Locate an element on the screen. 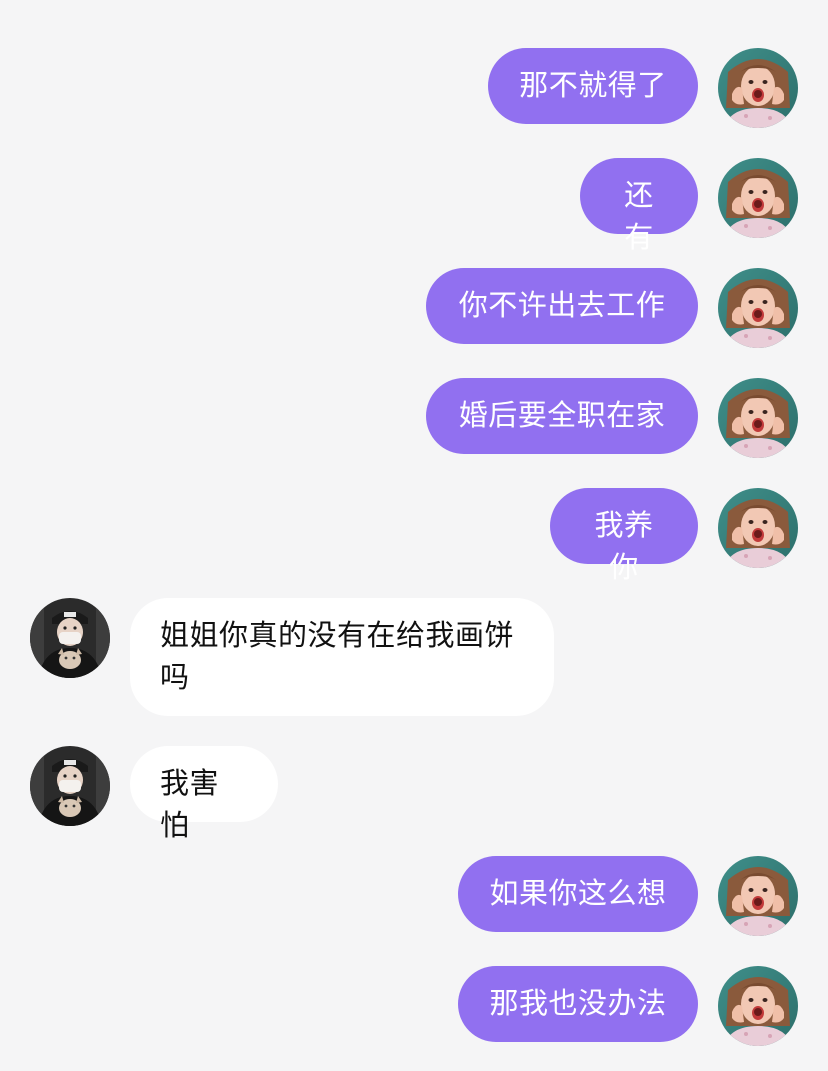 The image size is (828, 1071). message-bubble-incoming: 我害怕 is located at coordinates (204, 794).